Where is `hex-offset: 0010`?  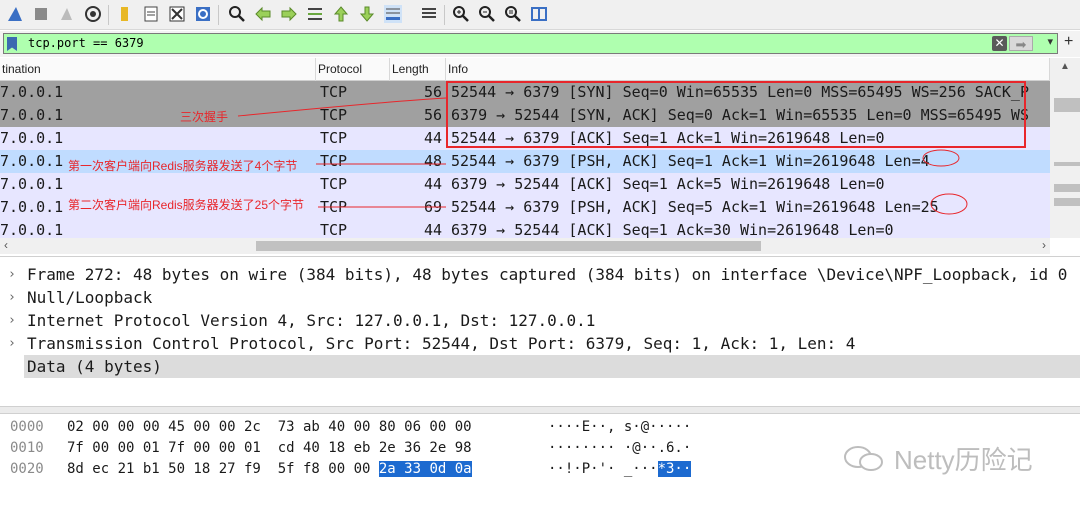 hex-offset: 0010 is located at coordinates (27, 448).